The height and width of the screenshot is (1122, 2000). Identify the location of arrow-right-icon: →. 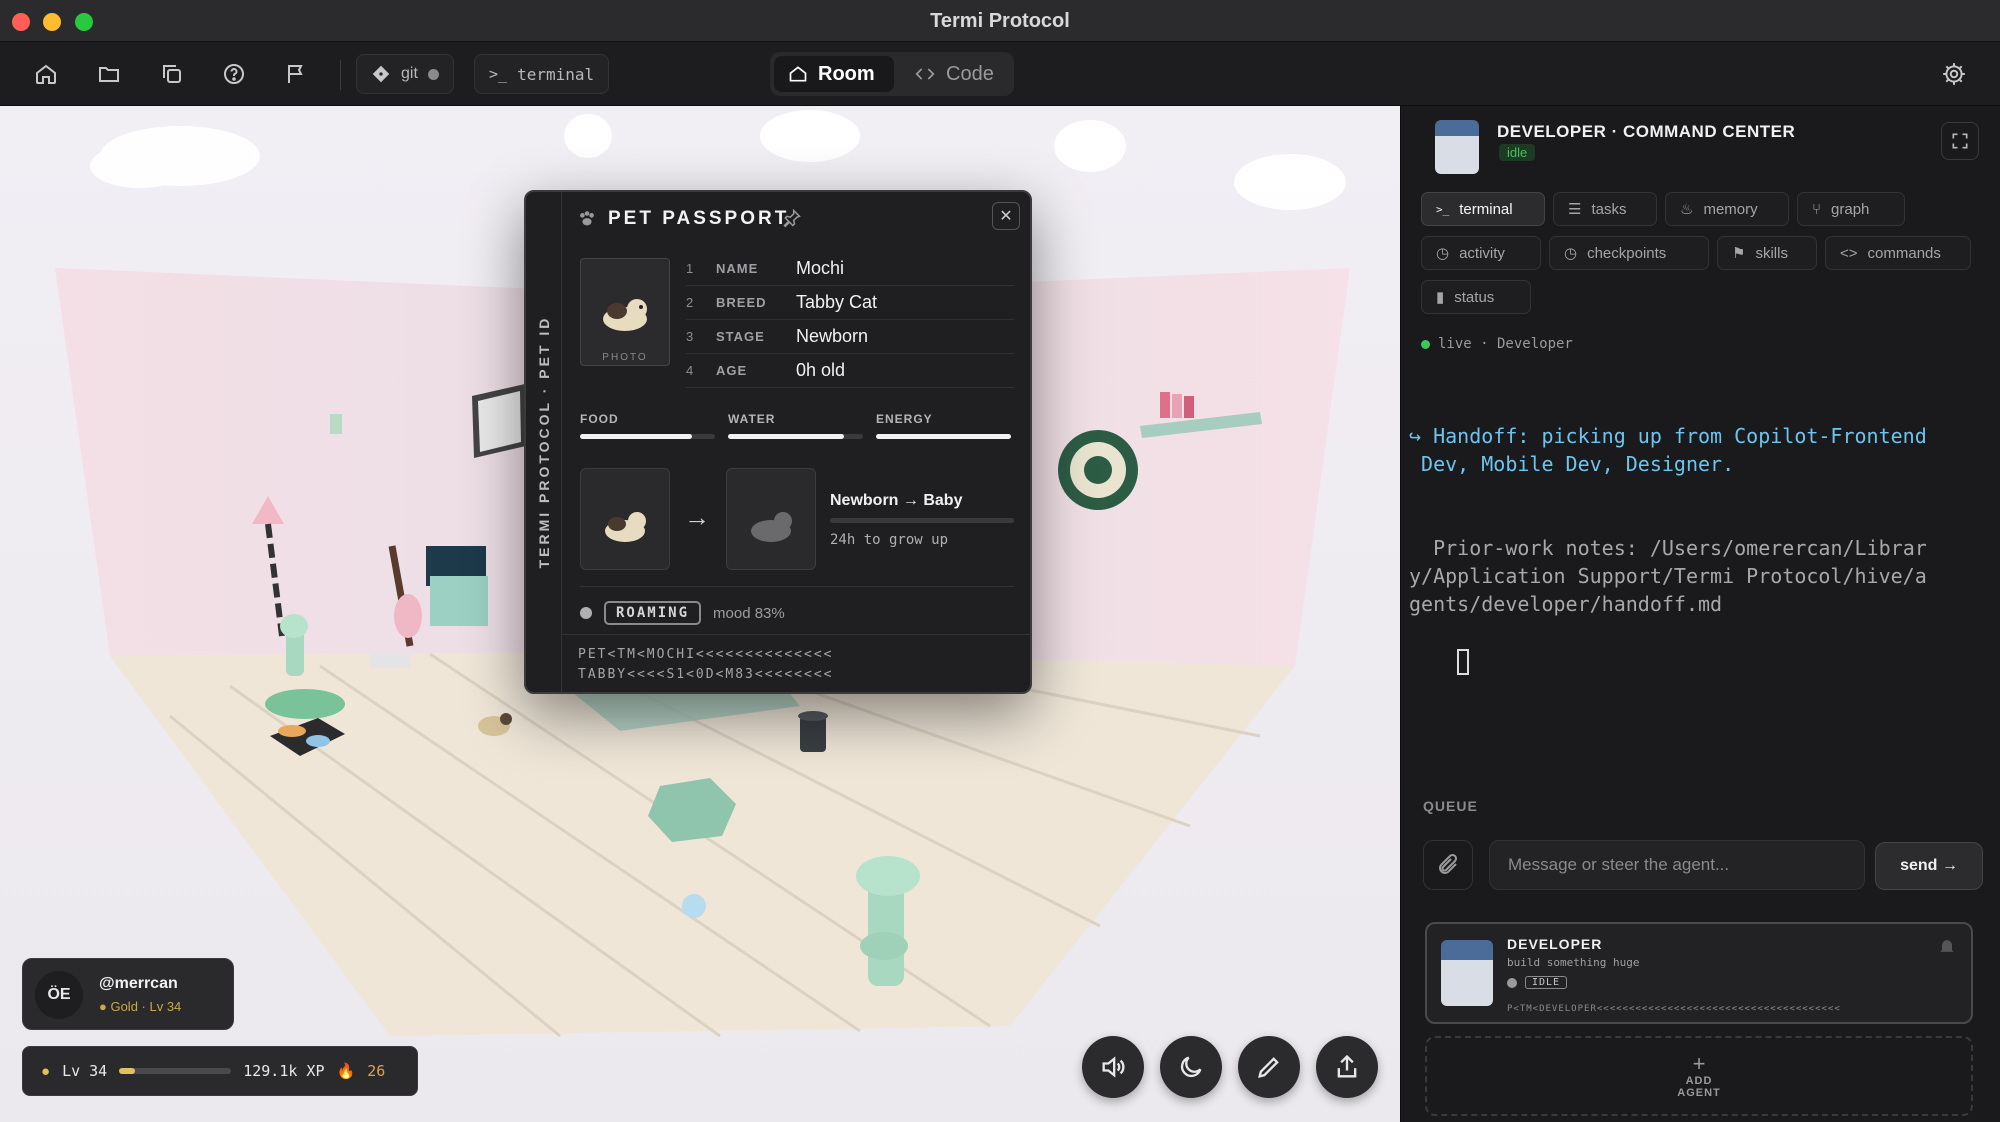
(697, 517).